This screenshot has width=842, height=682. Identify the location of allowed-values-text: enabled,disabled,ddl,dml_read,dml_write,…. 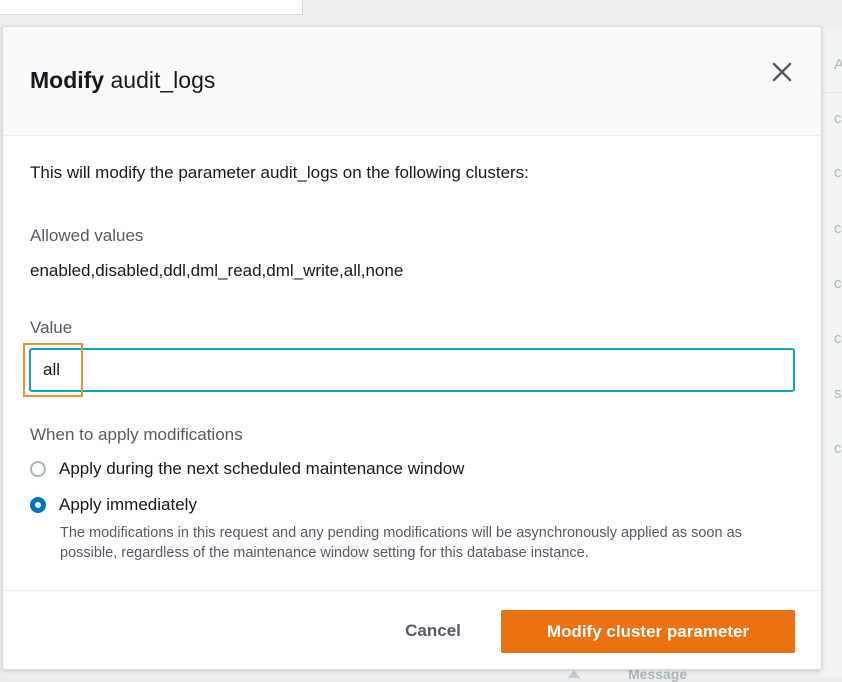
(217, 270).